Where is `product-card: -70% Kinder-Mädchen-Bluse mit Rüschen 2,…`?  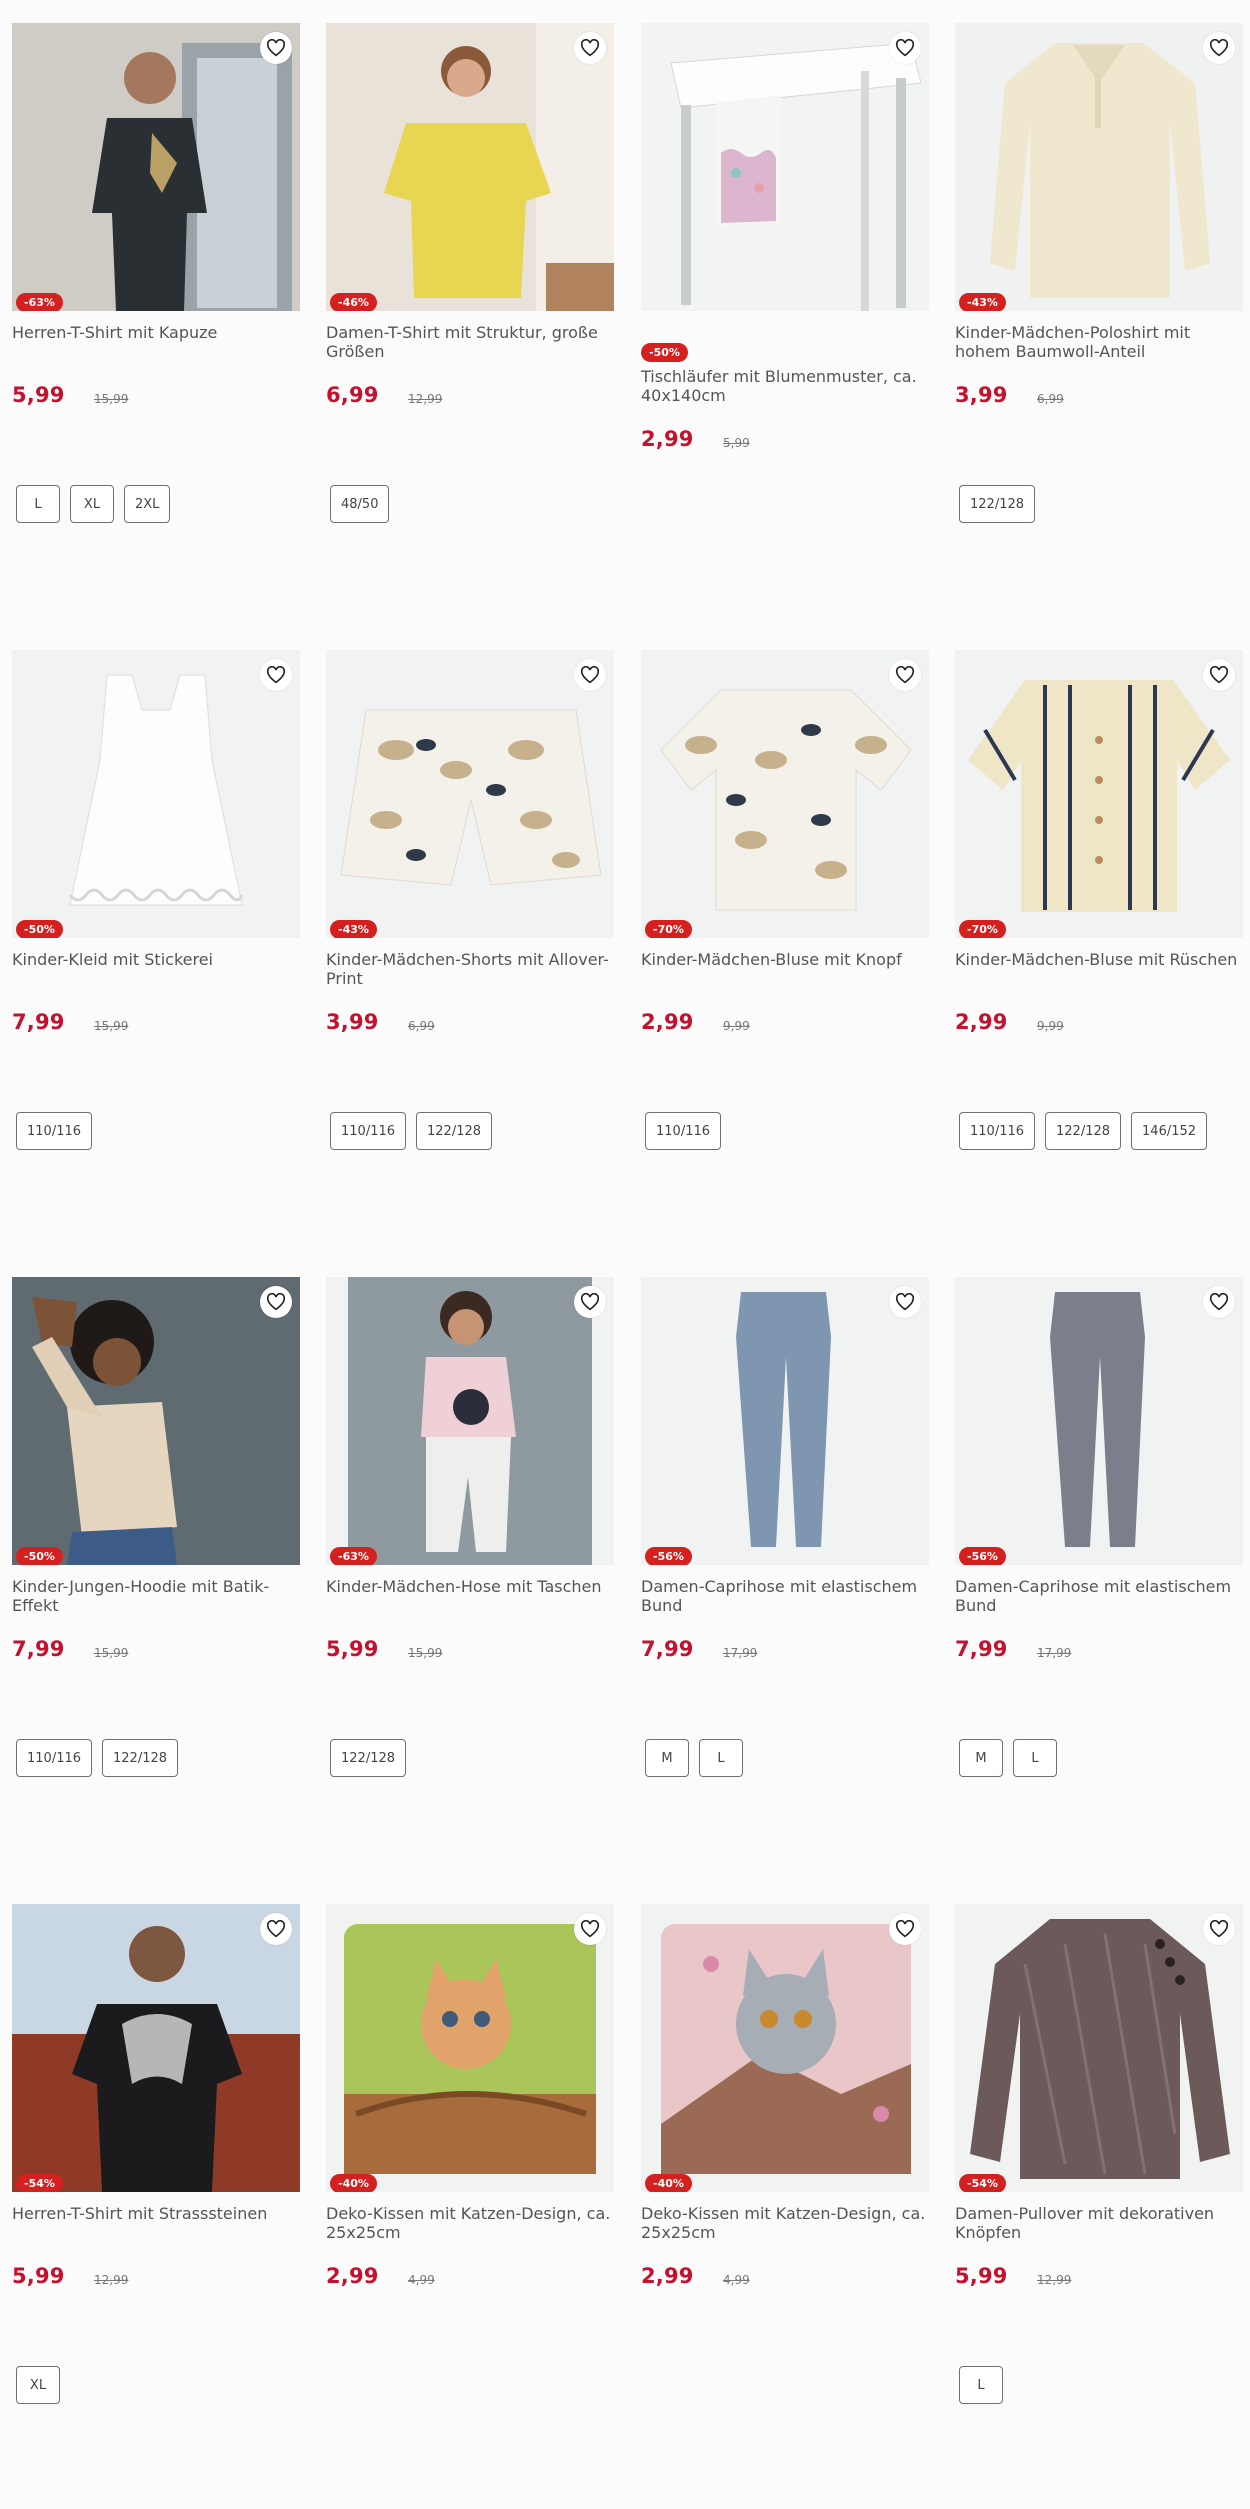
product-card: -70% Kinder-Mädchen-Bluse mit Rüschen 2,… is located at coordinates (1099, 900).